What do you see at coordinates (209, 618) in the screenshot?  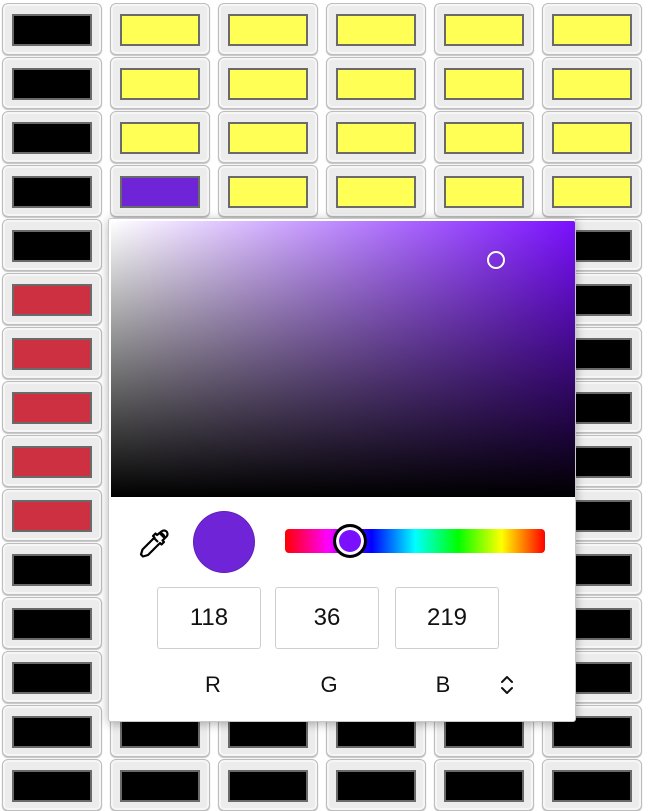 I see `red-value-input` at bounding box center [209, 618].